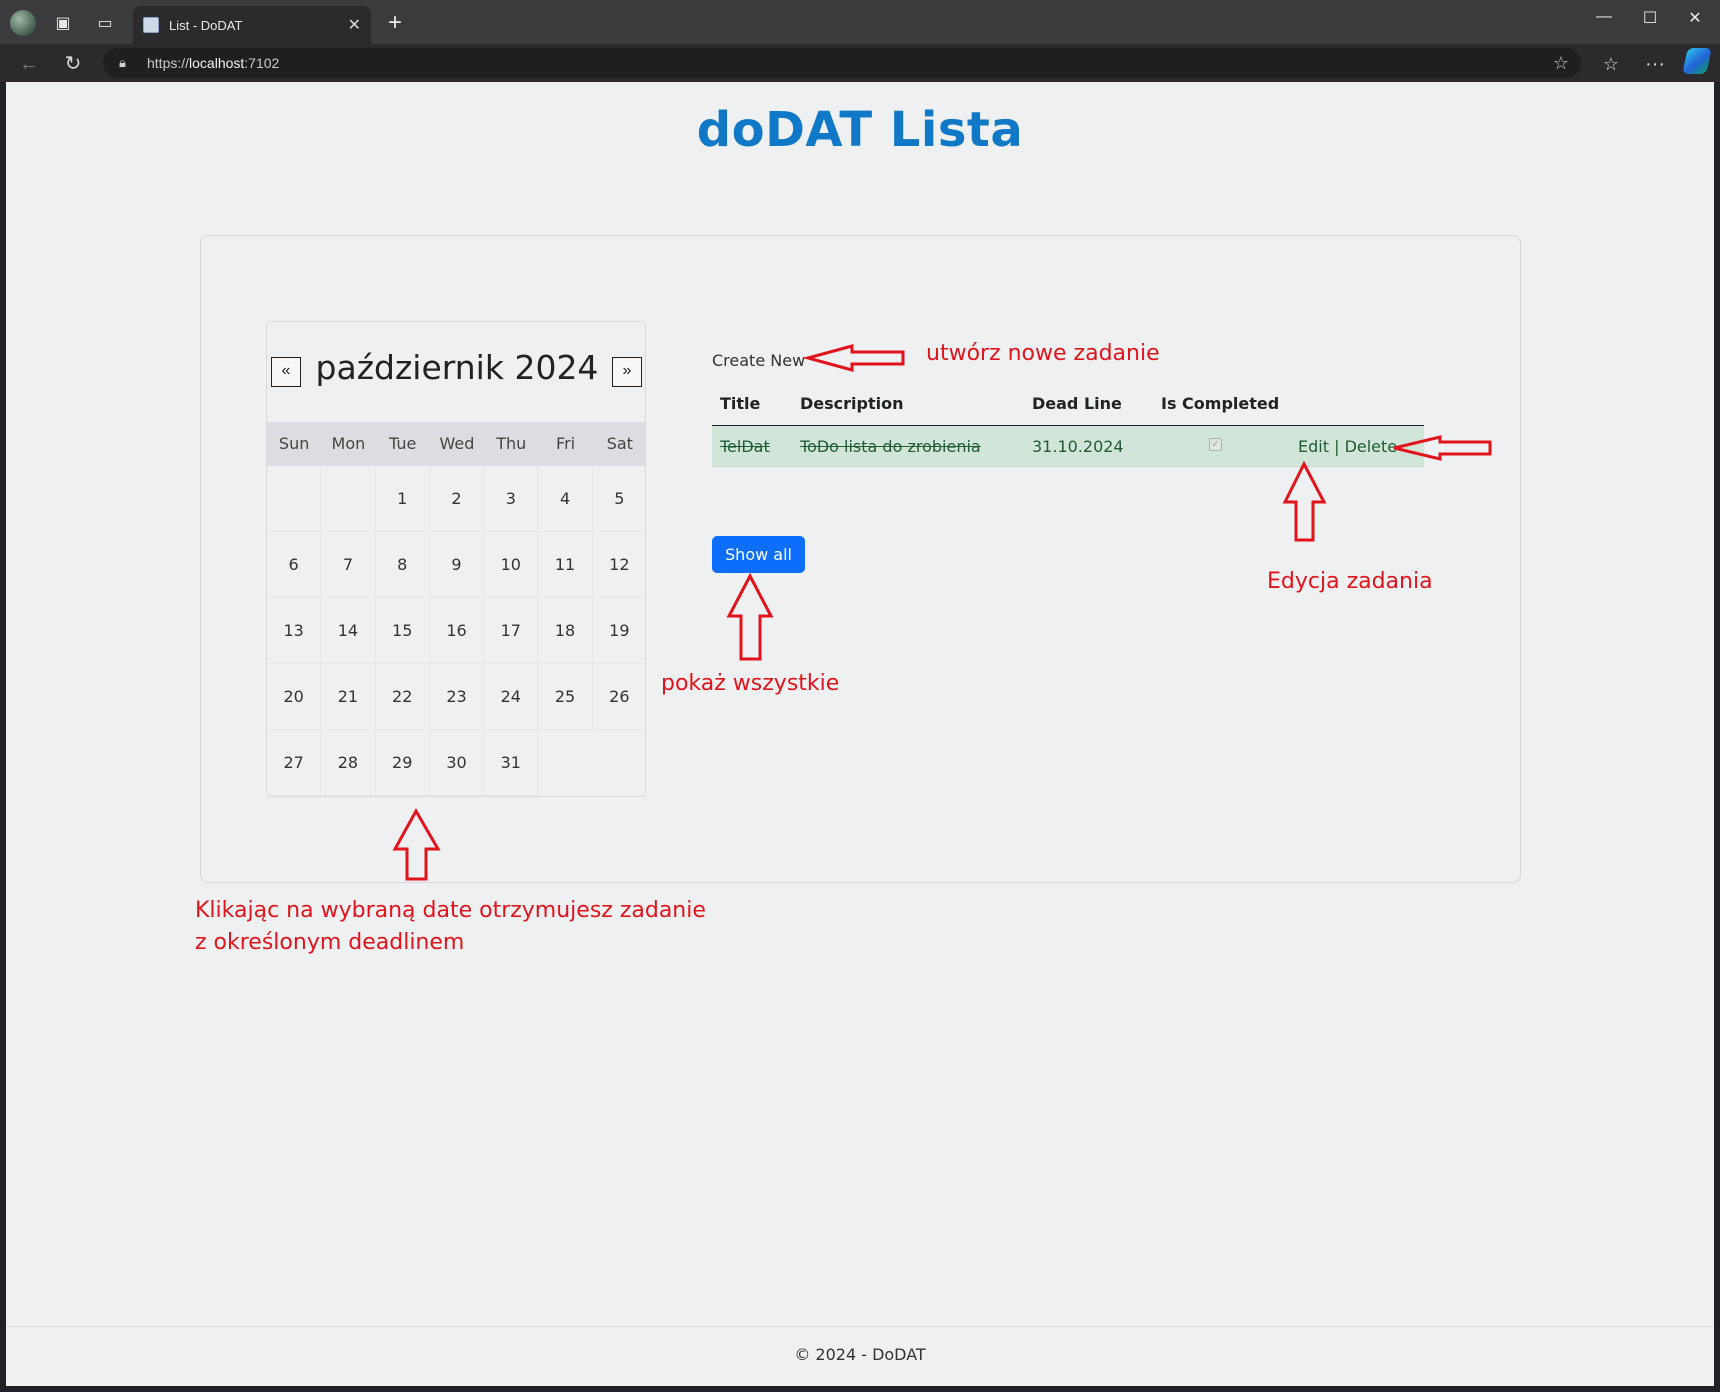  I want to click on back-icon: ←, so click(29, 64).